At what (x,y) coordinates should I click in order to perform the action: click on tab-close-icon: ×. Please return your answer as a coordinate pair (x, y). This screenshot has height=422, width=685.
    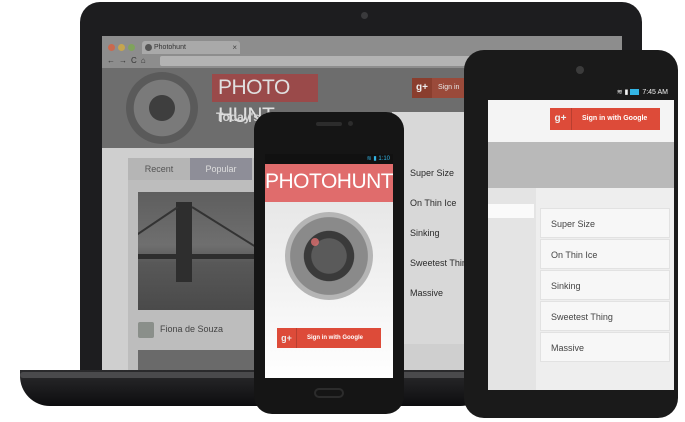
    Looking at the image, I should click on (234, 47).